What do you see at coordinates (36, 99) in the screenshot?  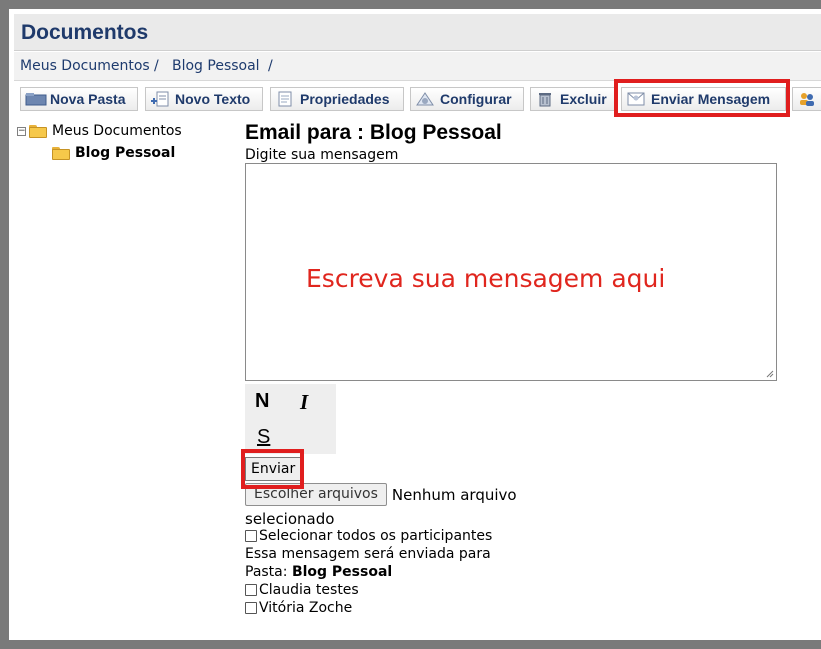 I see `new-folder-icon` at bounding box center [36, 99].